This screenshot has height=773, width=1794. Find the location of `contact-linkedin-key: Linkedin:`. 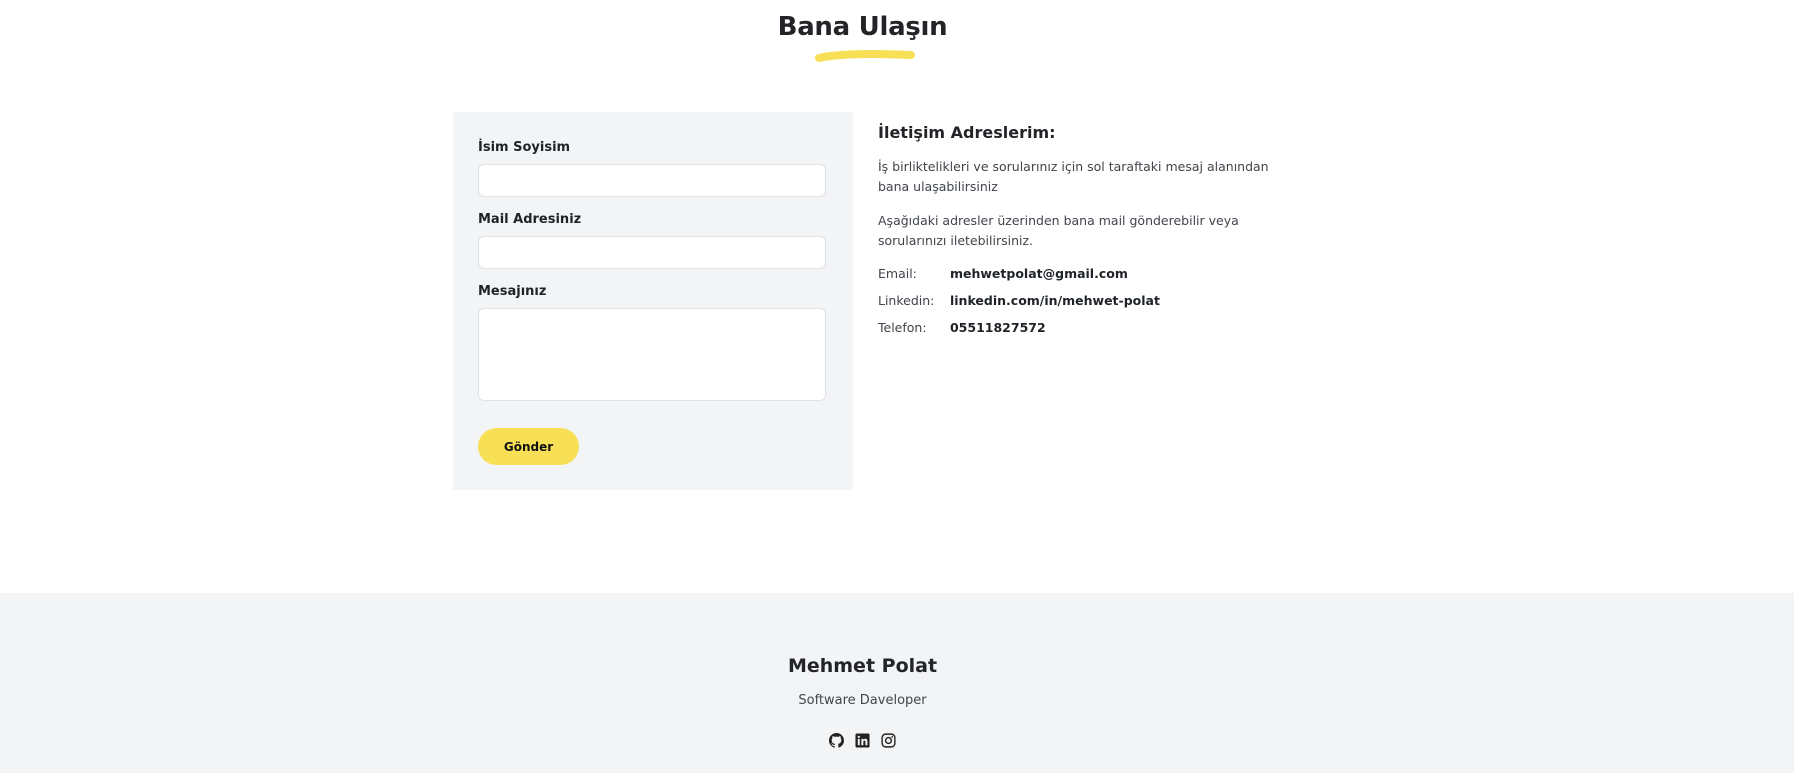

contact-linkedin-key: Linkedin: is located at coordinates (906, 300).